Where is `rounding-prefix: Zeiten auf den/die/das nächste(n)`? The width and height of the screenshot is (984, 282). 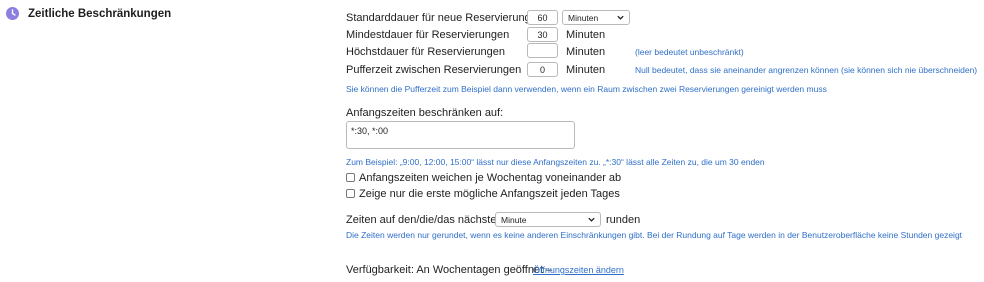
rounding-prefix: Zeiten auf den/die/das nächste(n) is located at coordinates (428, 220).